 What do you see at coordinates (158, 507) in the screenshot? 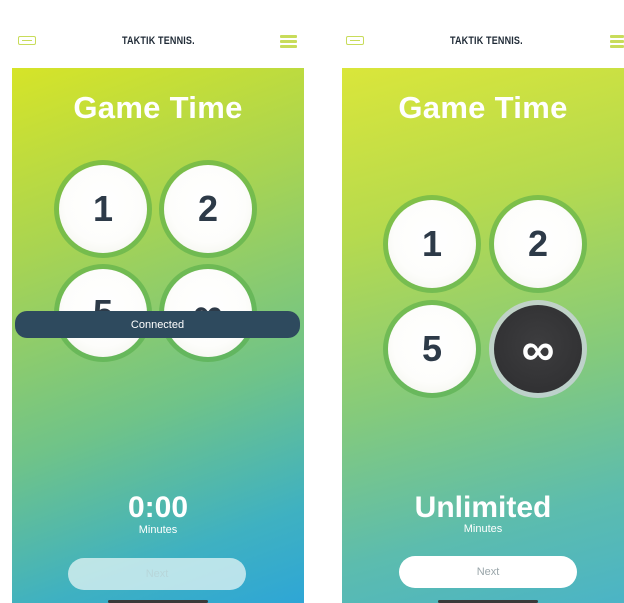
I see `time-value: 0:00` at bounding box center [158, 507].